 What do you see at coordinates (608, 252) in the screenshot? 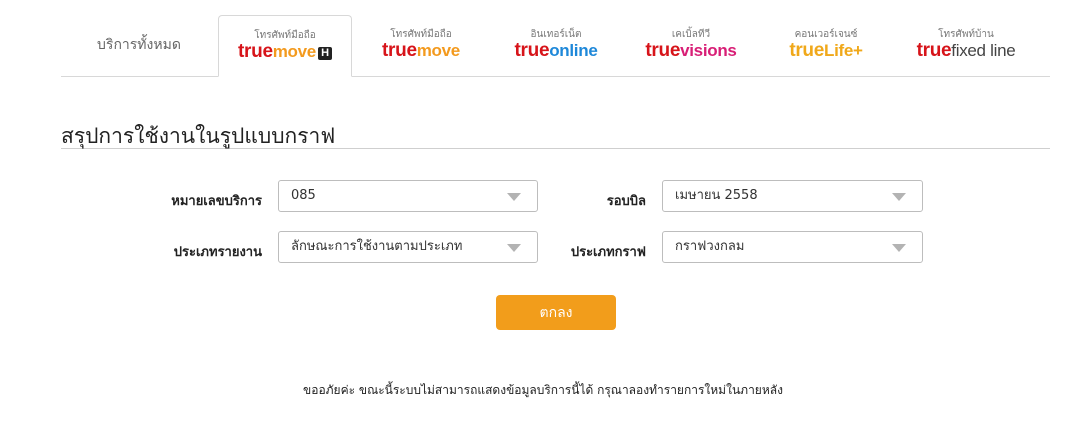
I see `graph-type-label: ประเภทกราฟ` at bounding box center [608, 252].